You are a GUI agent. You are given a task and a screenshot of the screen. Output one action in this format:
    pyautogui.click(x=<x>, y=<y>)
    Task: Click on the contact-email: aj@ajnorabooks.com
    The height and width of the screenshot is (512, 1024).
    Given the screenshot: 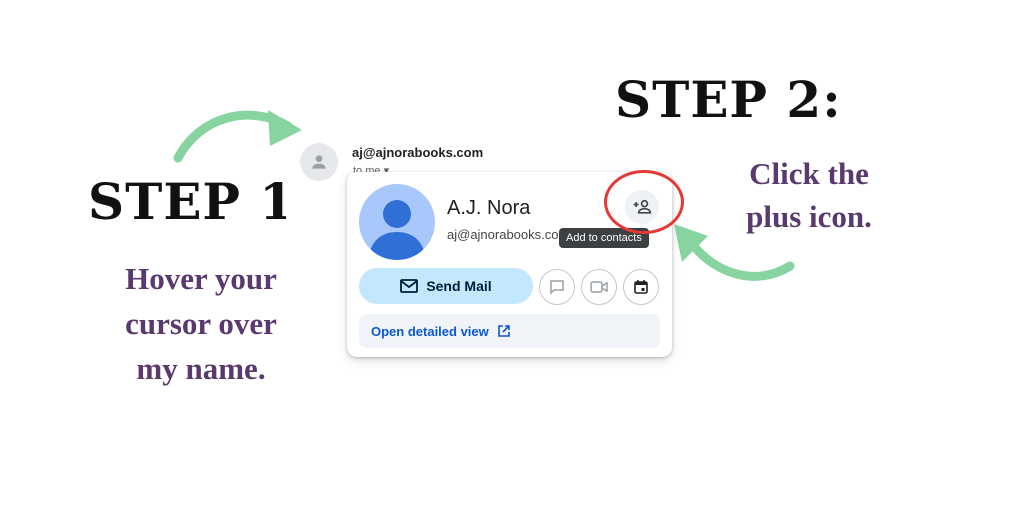 What is the action you would take?
    pyautogui.click(x=508, y=234)
    